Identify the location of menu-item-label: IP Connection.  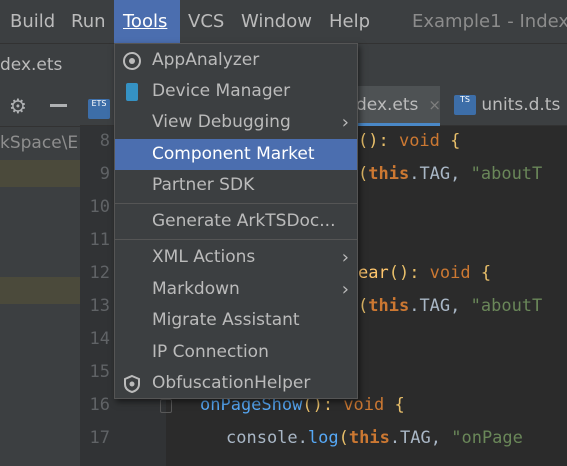
(210, 352).